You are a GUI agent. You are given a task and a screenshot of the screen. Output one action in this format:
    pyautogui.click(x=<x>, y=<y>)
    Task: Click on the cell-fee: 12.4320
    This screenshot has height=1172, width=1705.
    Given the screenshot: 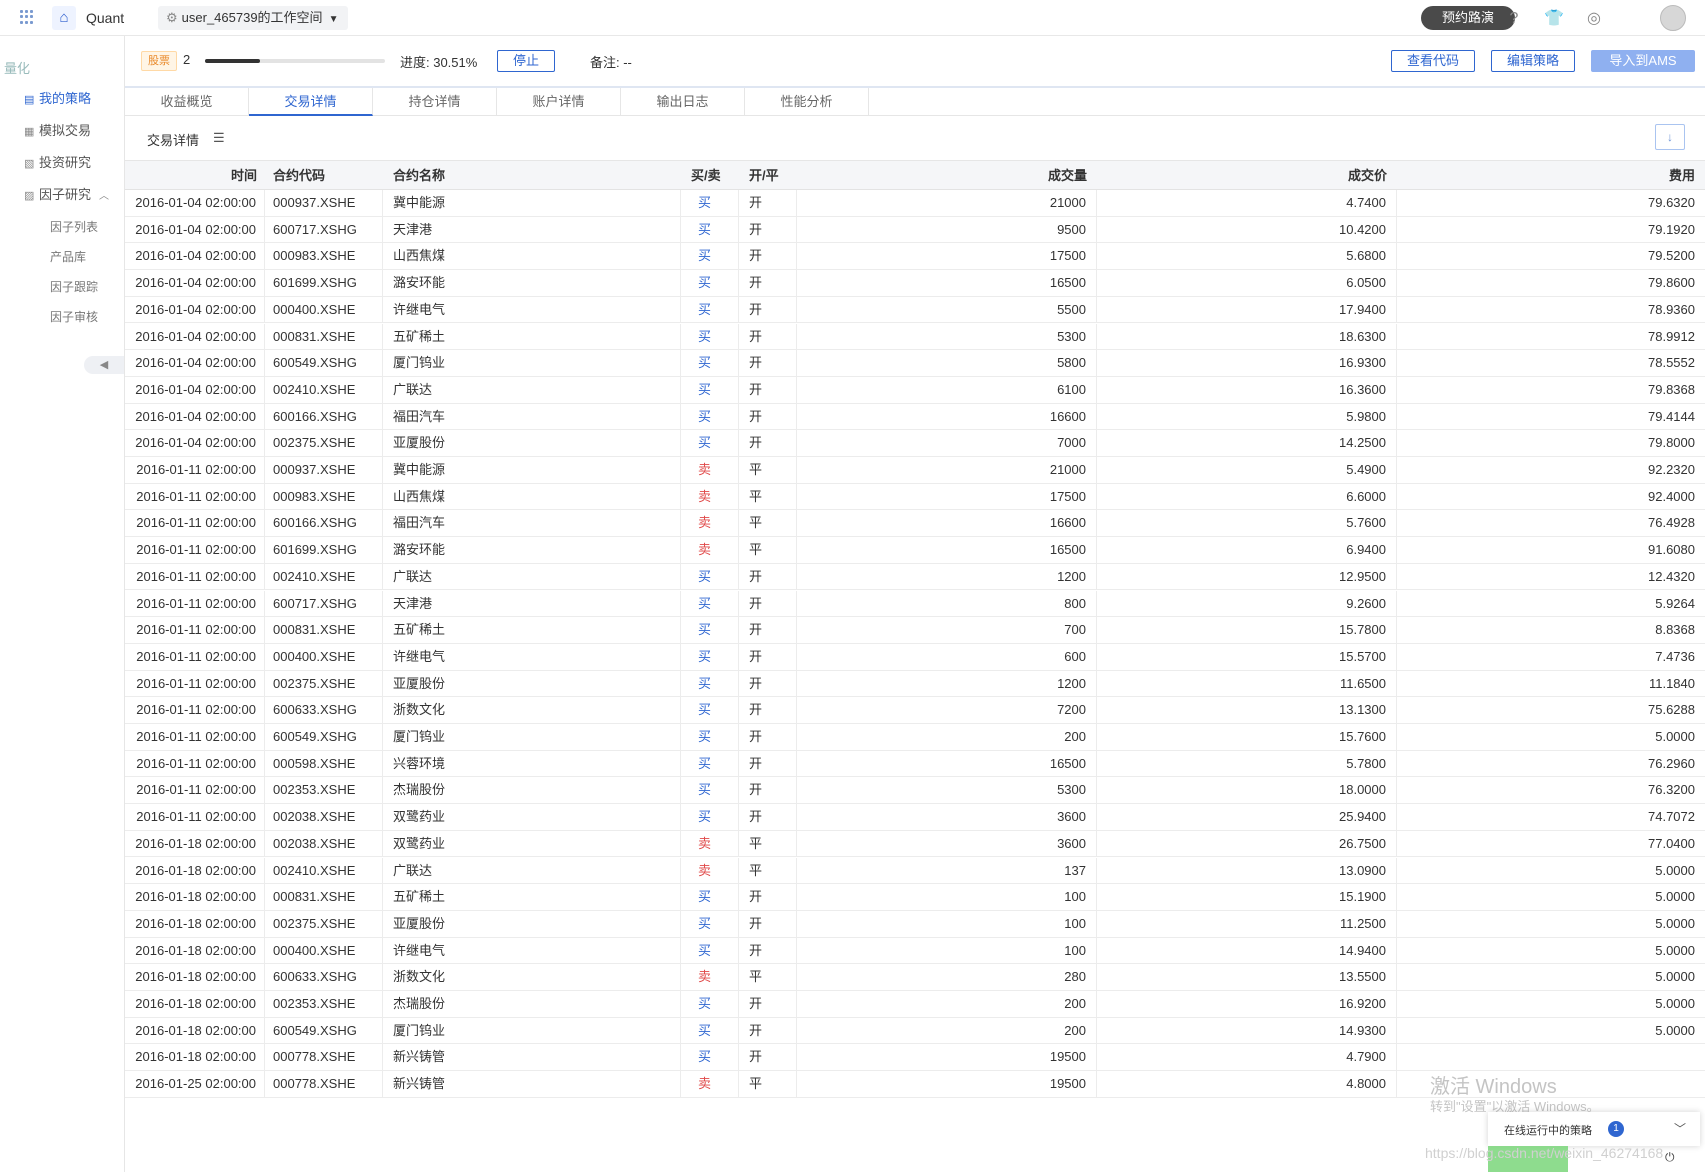 What is the action you would take?
    pyautogui.click(x=1671, y=576)
    